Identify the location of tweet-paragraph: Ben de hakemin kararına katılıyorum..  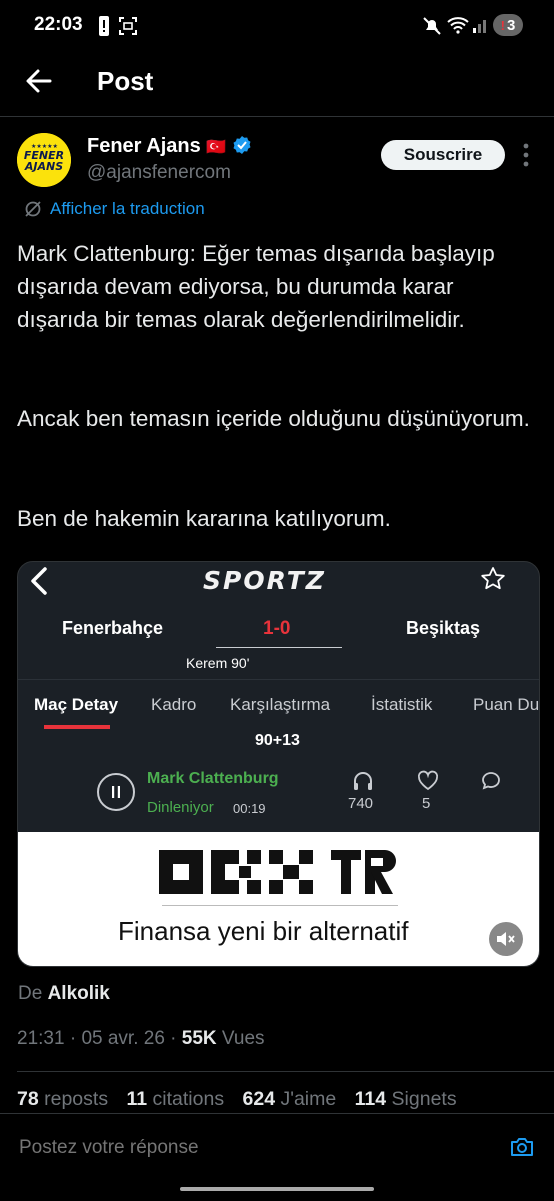
(204, 518).